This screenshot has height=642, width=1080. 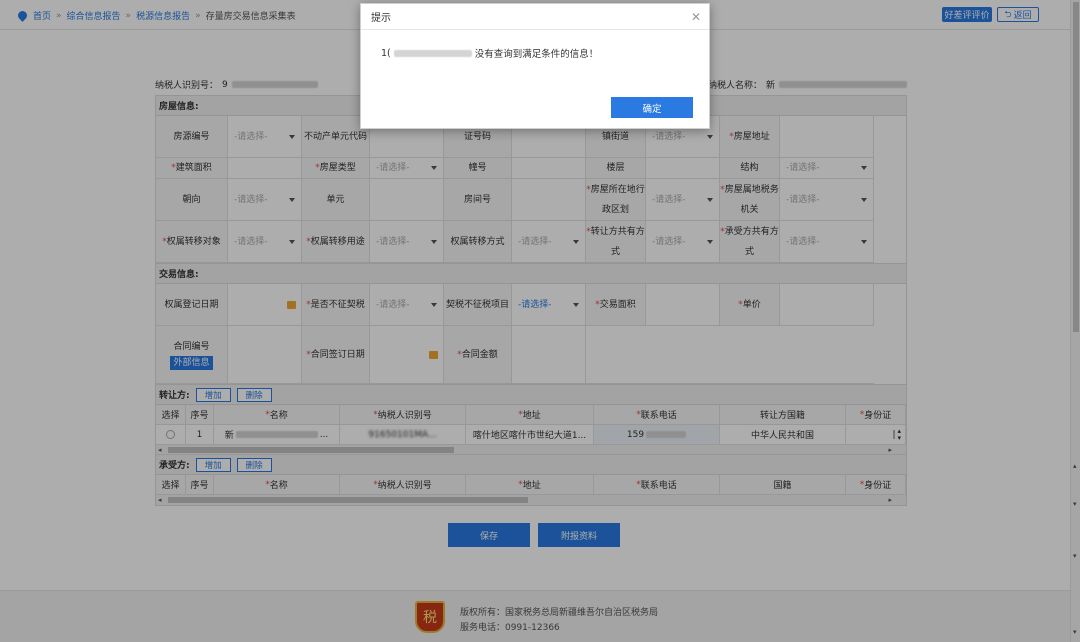 I want to click on alert-dialog: 提示 ✕ 1( 没有查询到满足条件的信息！ 确定, so click(x=535, y=66).